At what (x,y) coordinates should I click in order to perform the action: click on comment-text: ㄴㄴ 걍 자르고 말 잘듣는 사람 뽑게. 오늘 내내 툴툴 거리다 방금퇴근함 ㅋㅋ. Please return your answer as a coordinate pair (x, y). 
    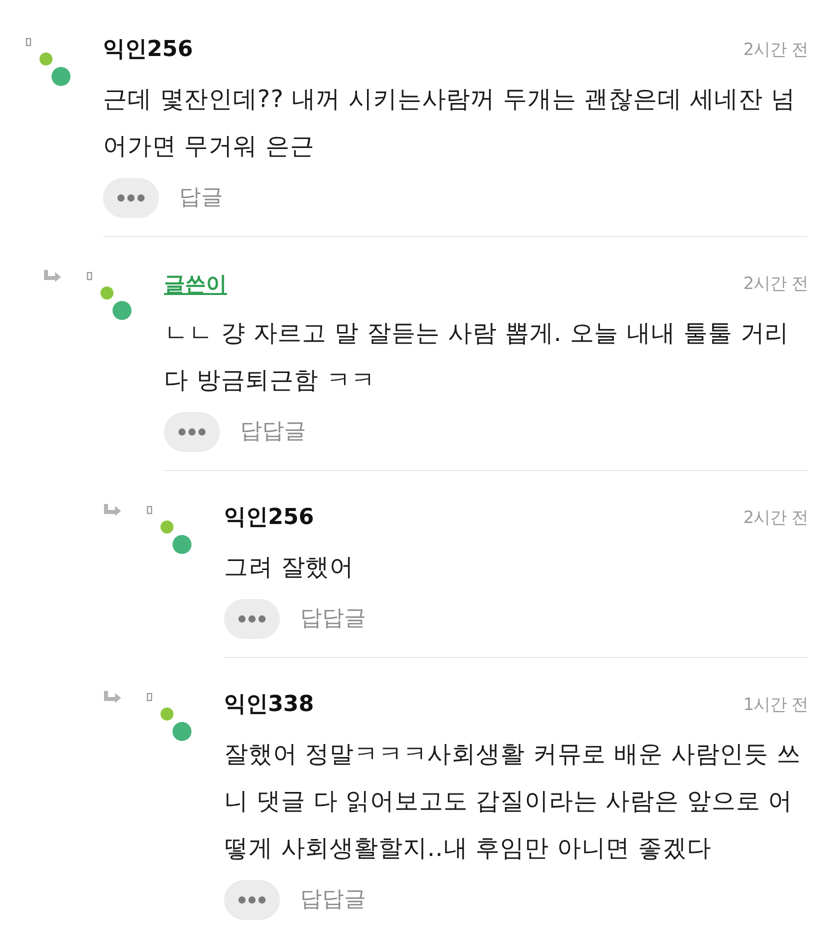
    Looking at the image, I should click on (477, 357).